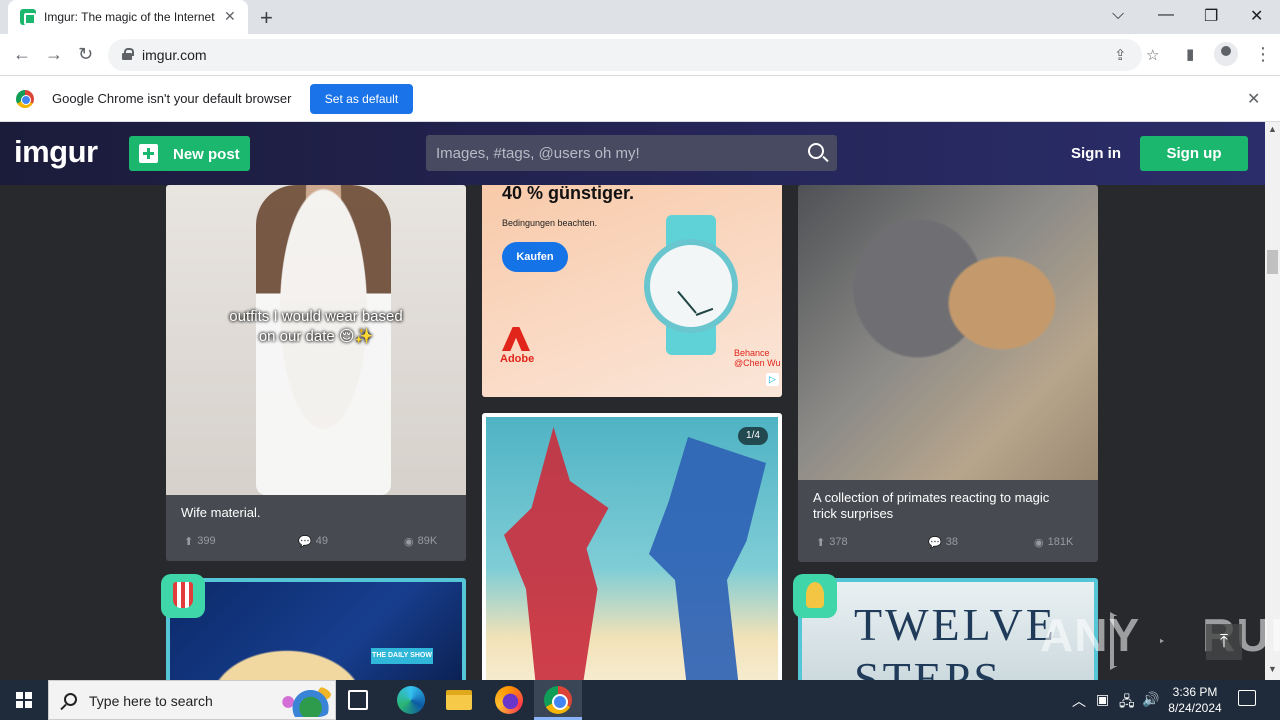  What do you see at coordinates (85, 54) in the screenshot?
I see `reload-icon: ↻` at bounding box center [85, 54].